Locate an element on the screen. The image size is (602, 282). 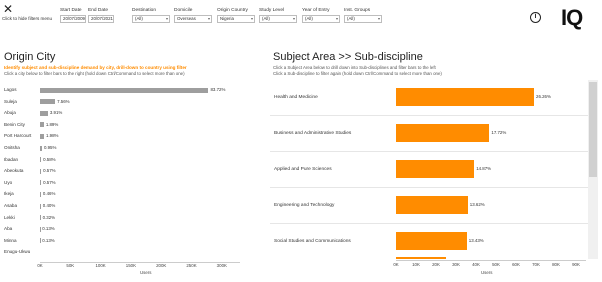
subject-row: Social Studies and Communications 13.43% is located at coordinates (431, 241).